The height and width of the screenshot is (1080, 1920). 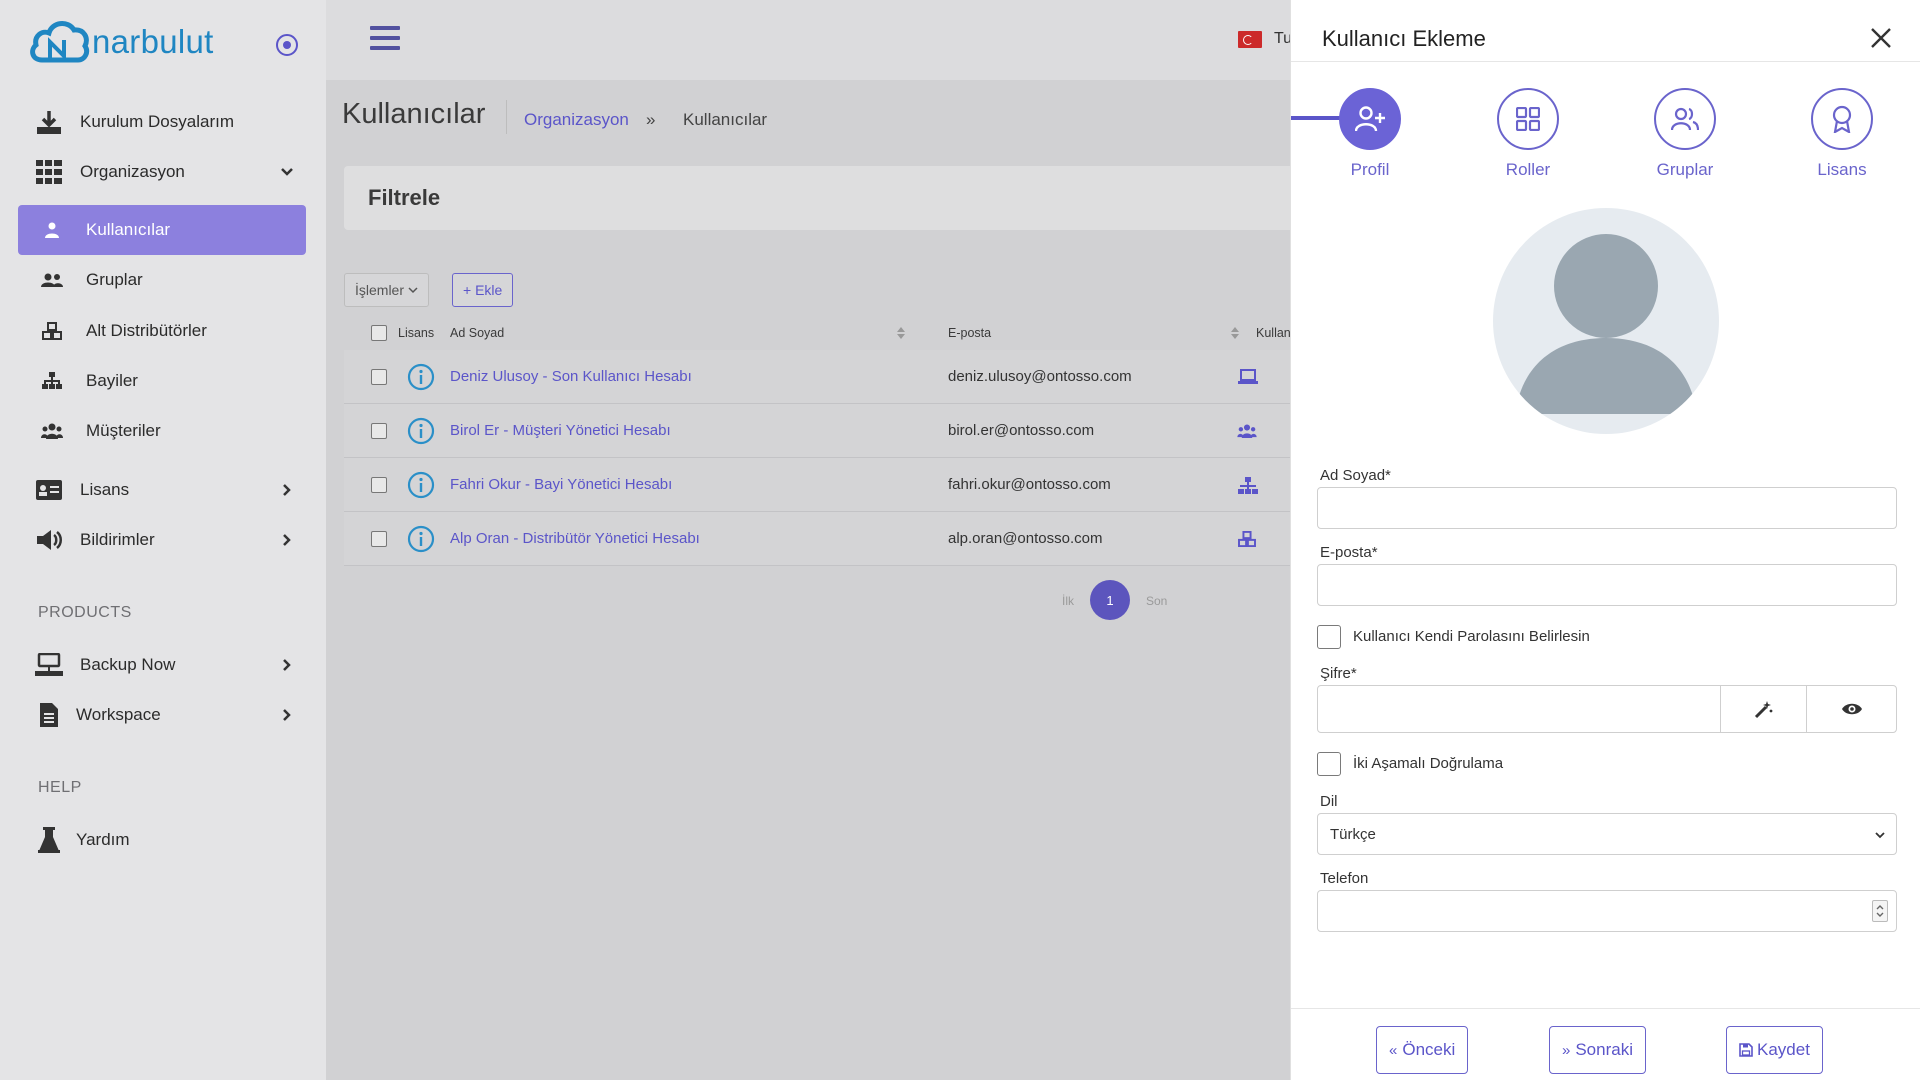 What do you see at coordinates (1597, 1050) in the screenshot?
I see `next-button: » Sonraki` at bounding box center [1597, 1050].